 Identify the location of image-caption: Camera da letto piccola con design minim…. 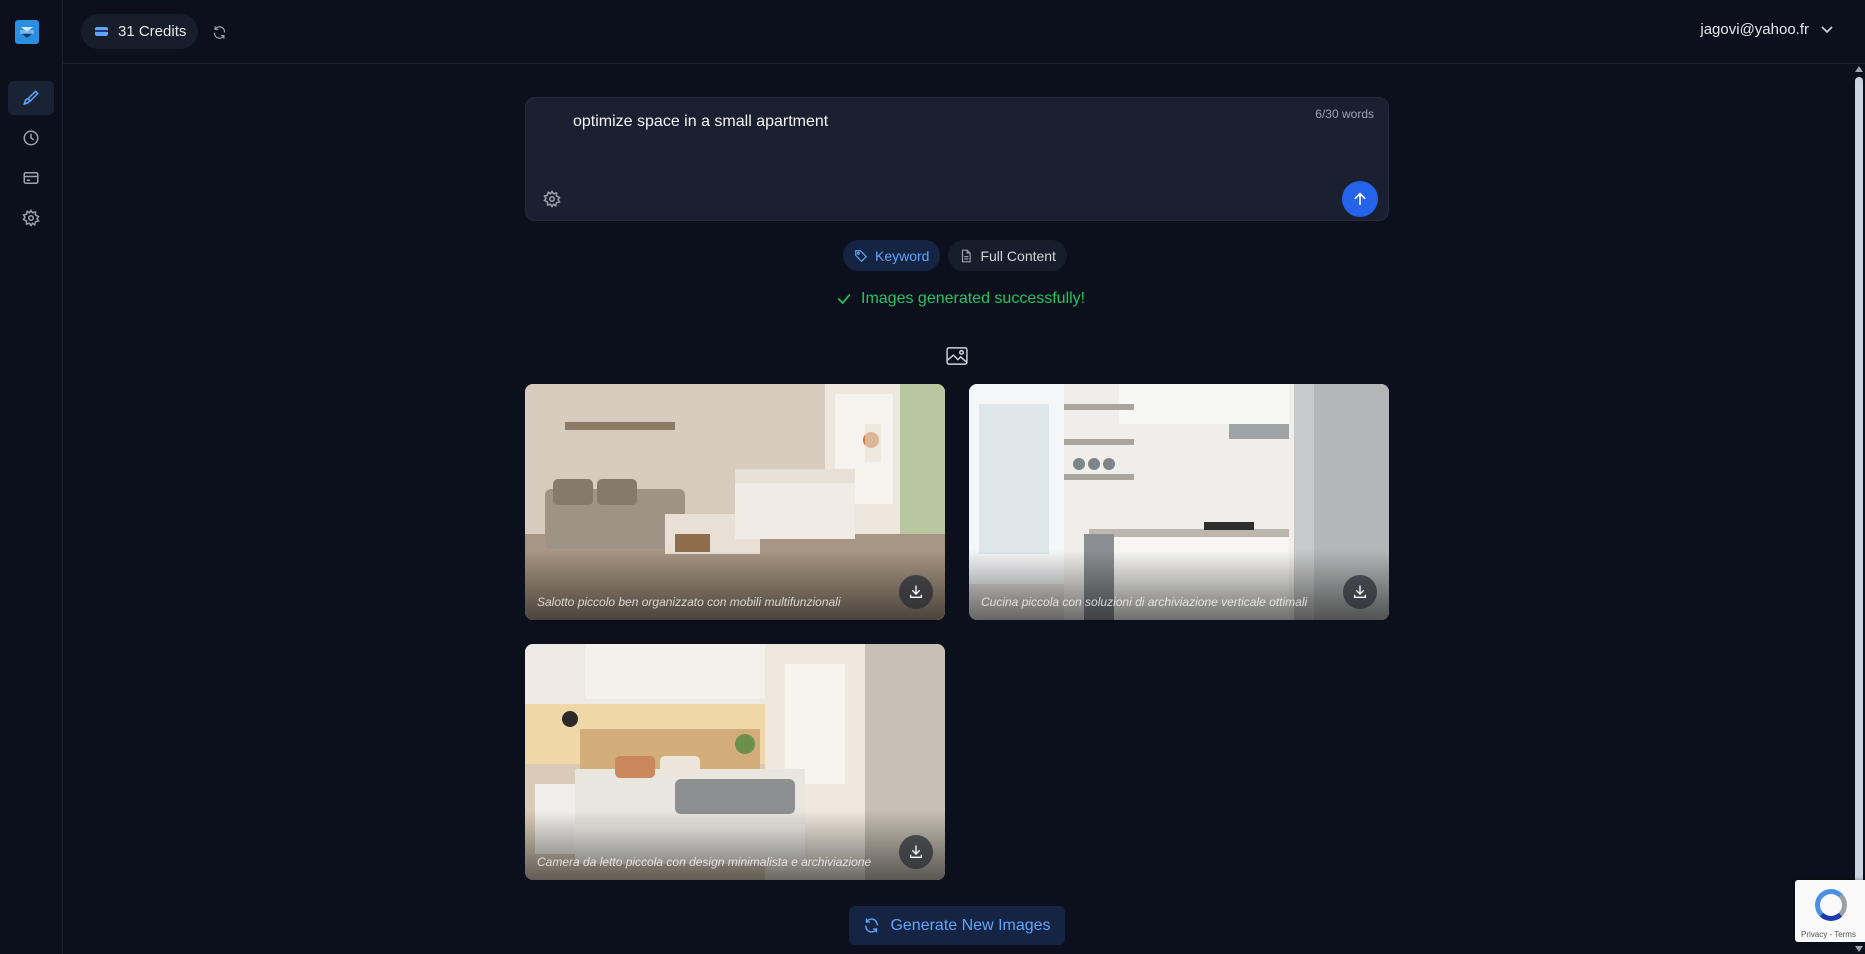
(704, 862).